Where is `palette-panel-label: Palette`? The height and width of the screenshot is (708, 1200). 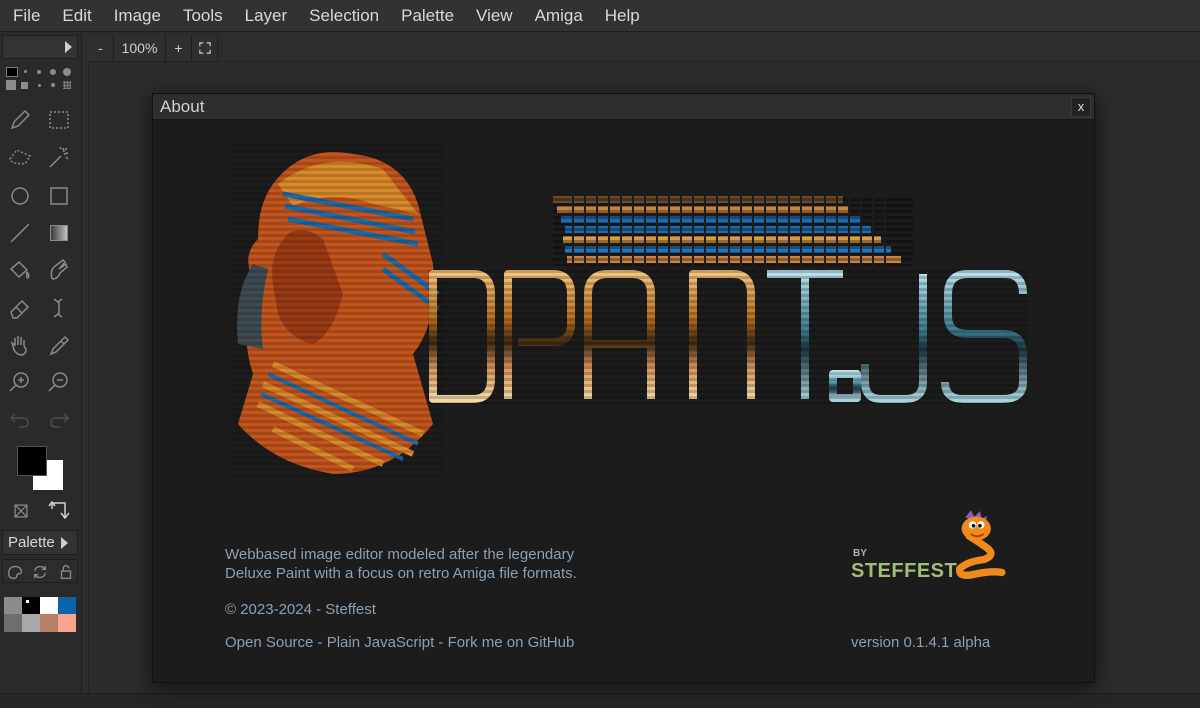 palette-panel-label: Palette is located at coordinates (31, 542).